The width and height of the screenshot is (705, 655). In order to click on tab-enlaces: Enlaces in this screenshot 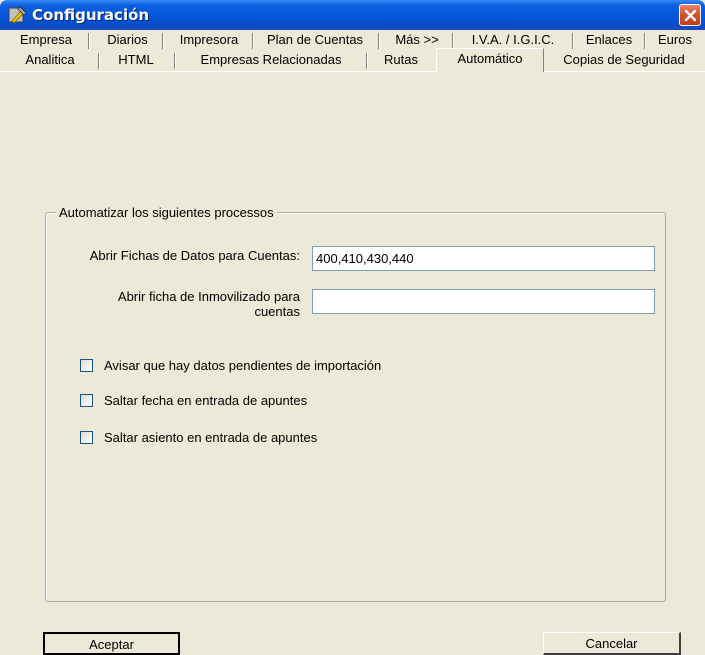, I will do `click(609, 41)`.